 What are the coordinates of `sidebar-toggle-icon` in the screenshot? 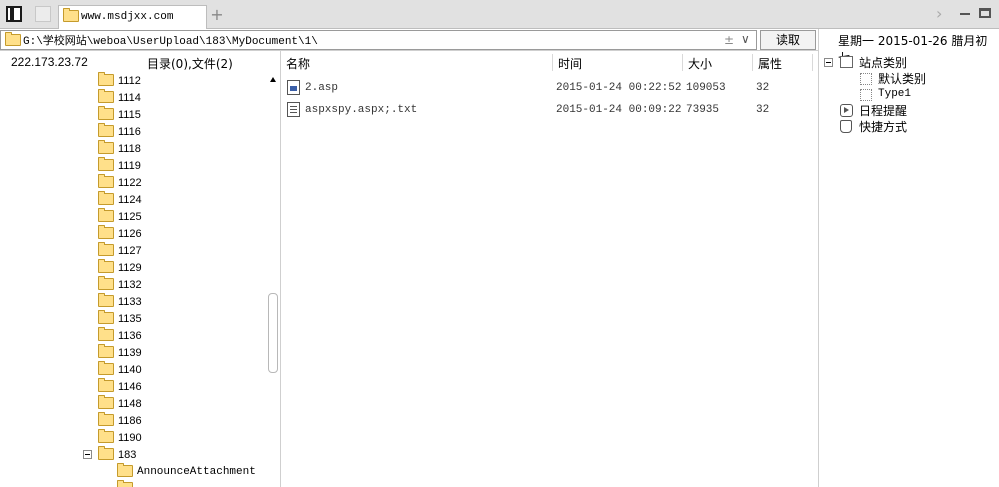 It's located at (14, 14).